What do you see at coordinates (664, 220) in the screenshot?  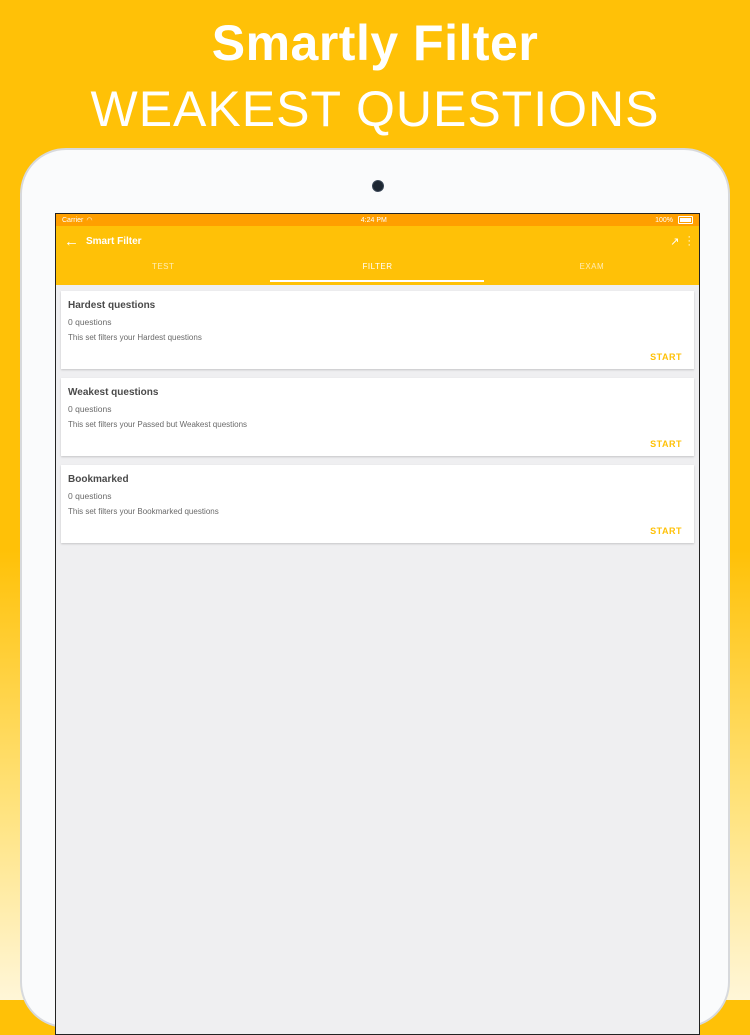 I see `battery-percent: 100%` at bounding box center [664, 220].